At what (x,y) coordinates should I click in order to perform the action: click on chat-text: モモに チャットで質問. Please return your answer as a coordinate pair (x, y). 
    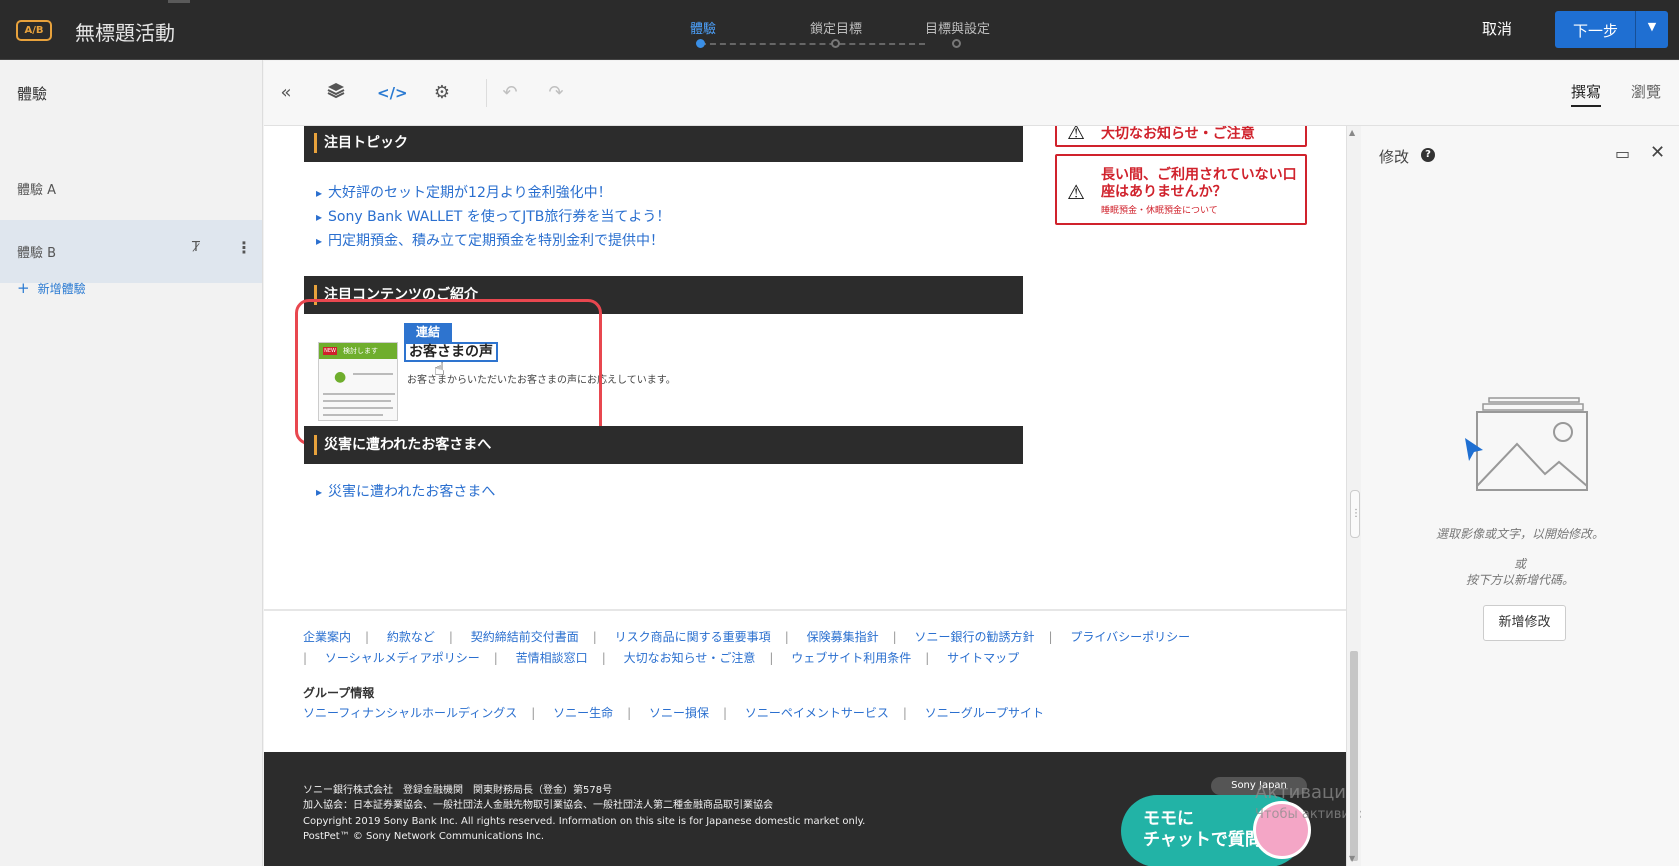
    Looking at the image, I should click on (1202, 830).